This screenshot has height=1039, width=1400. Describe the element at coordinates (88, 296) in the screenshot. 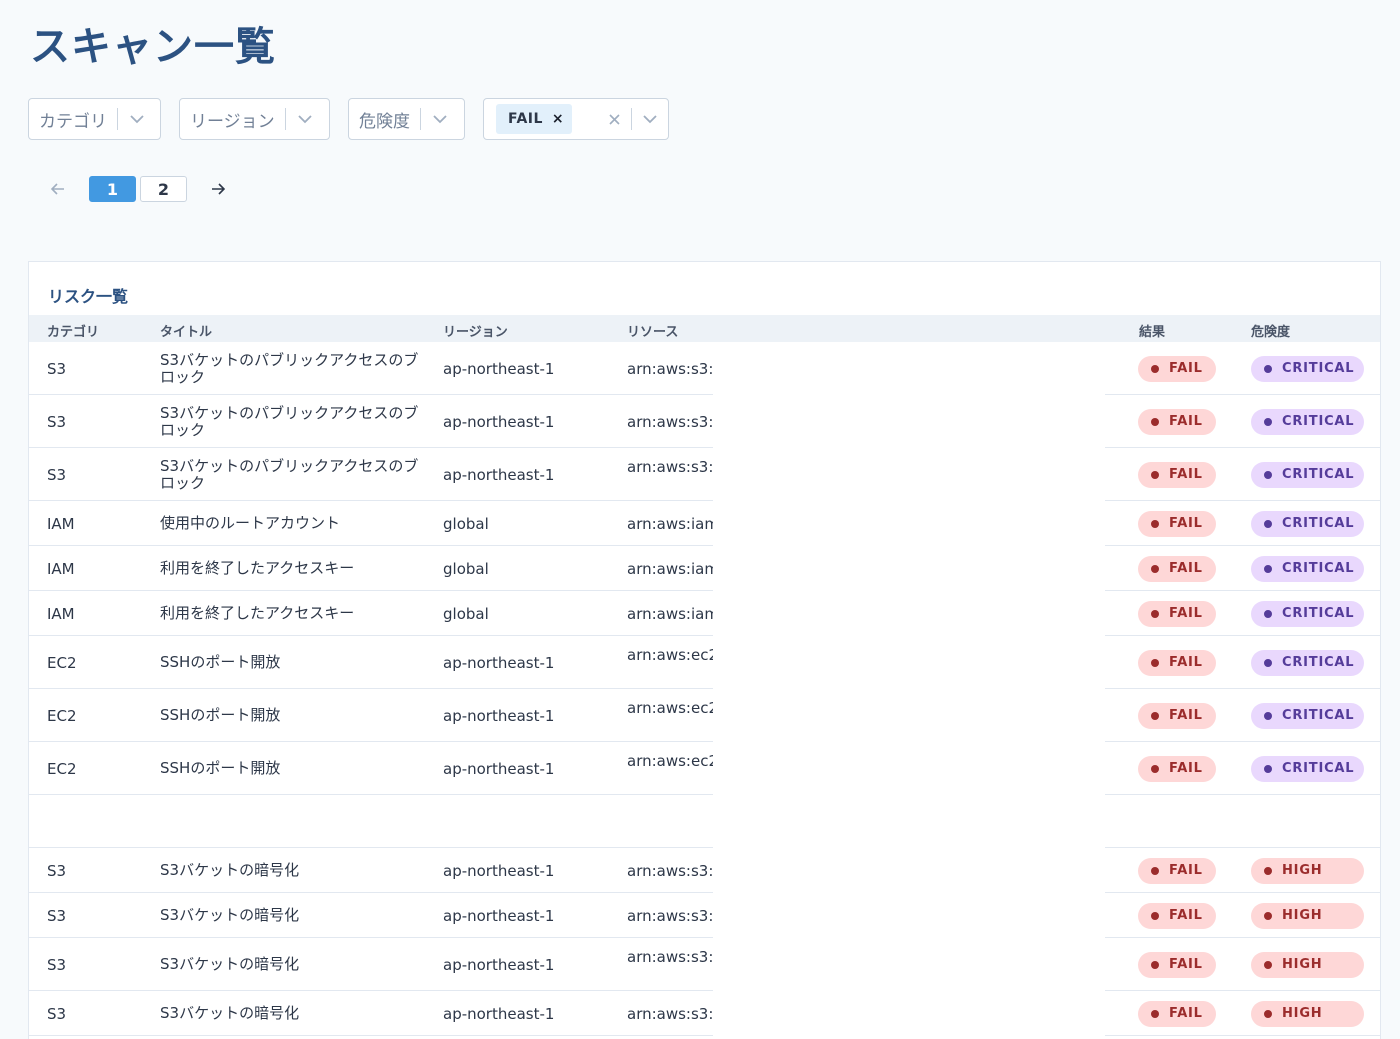

I see `table-title: リスク一覧` at that location.